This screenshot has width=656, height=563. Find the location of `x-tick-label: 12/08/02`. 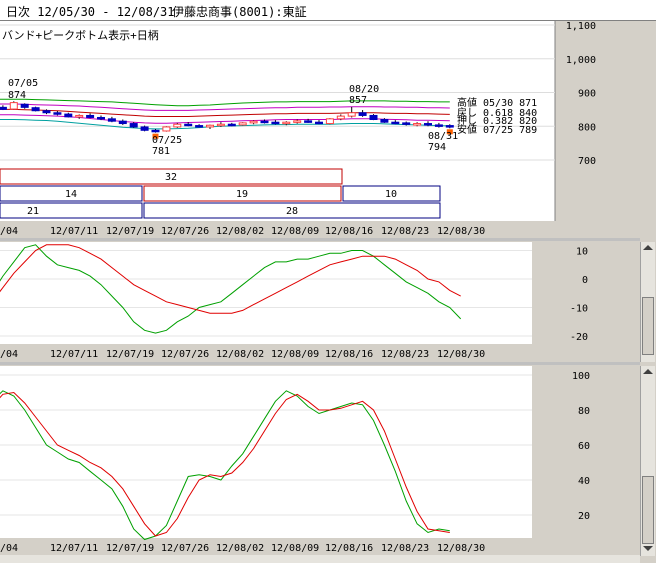

x-tick-label: 12/08/02 is located at coordinates (240, 354).